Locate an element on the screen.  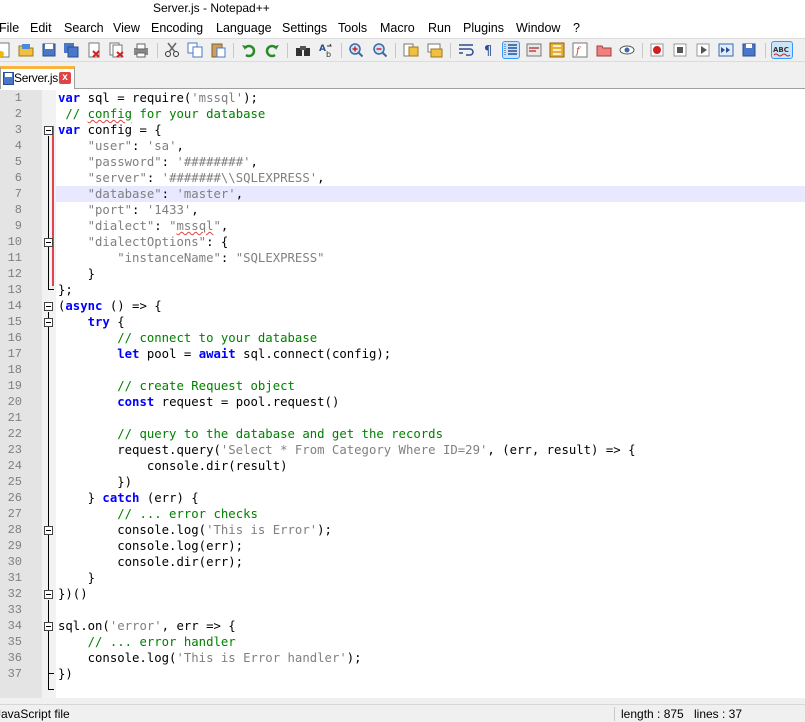
code-line: 21 is located at coordinates (402, 418).